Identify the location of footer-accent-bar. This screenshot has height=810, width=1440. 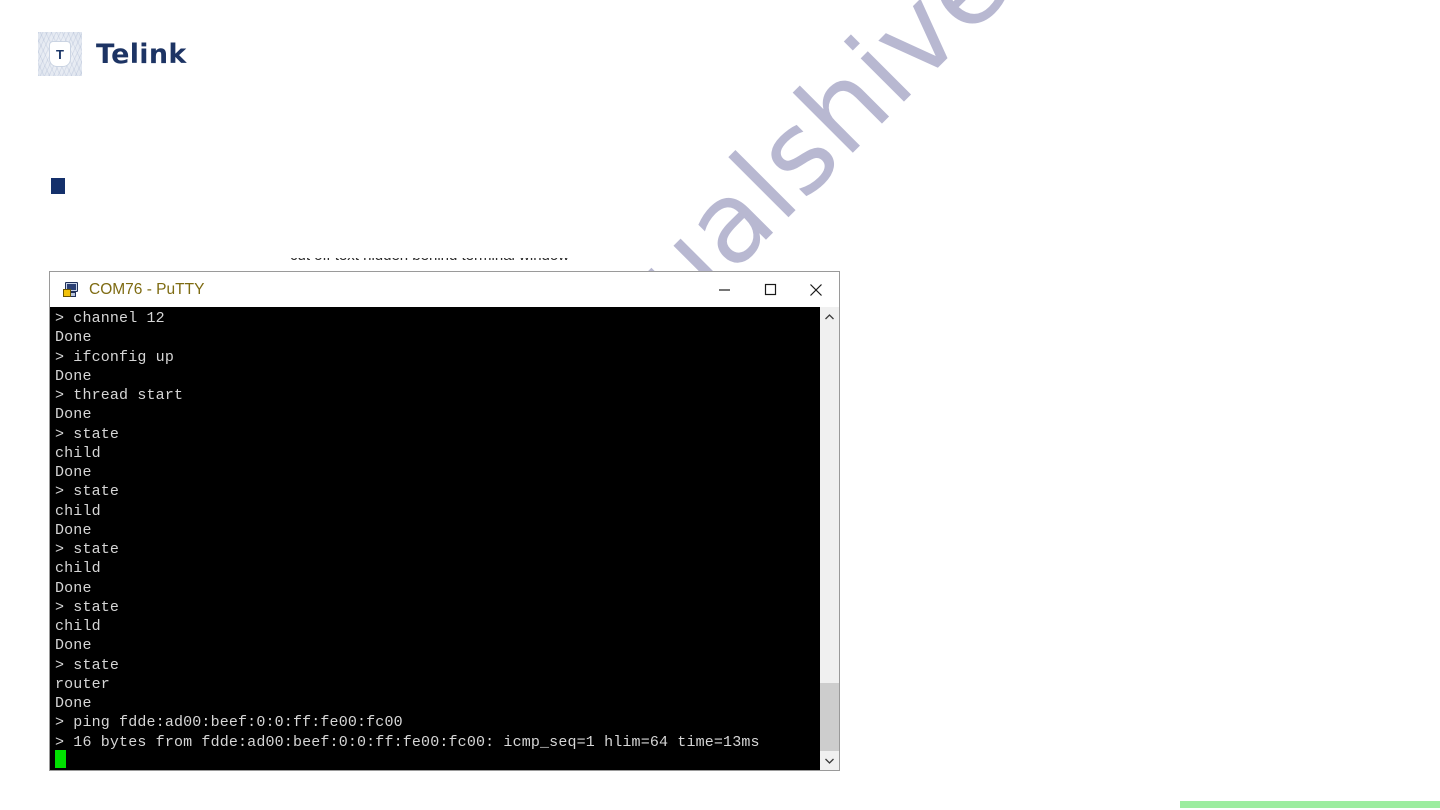
(1310, 804).